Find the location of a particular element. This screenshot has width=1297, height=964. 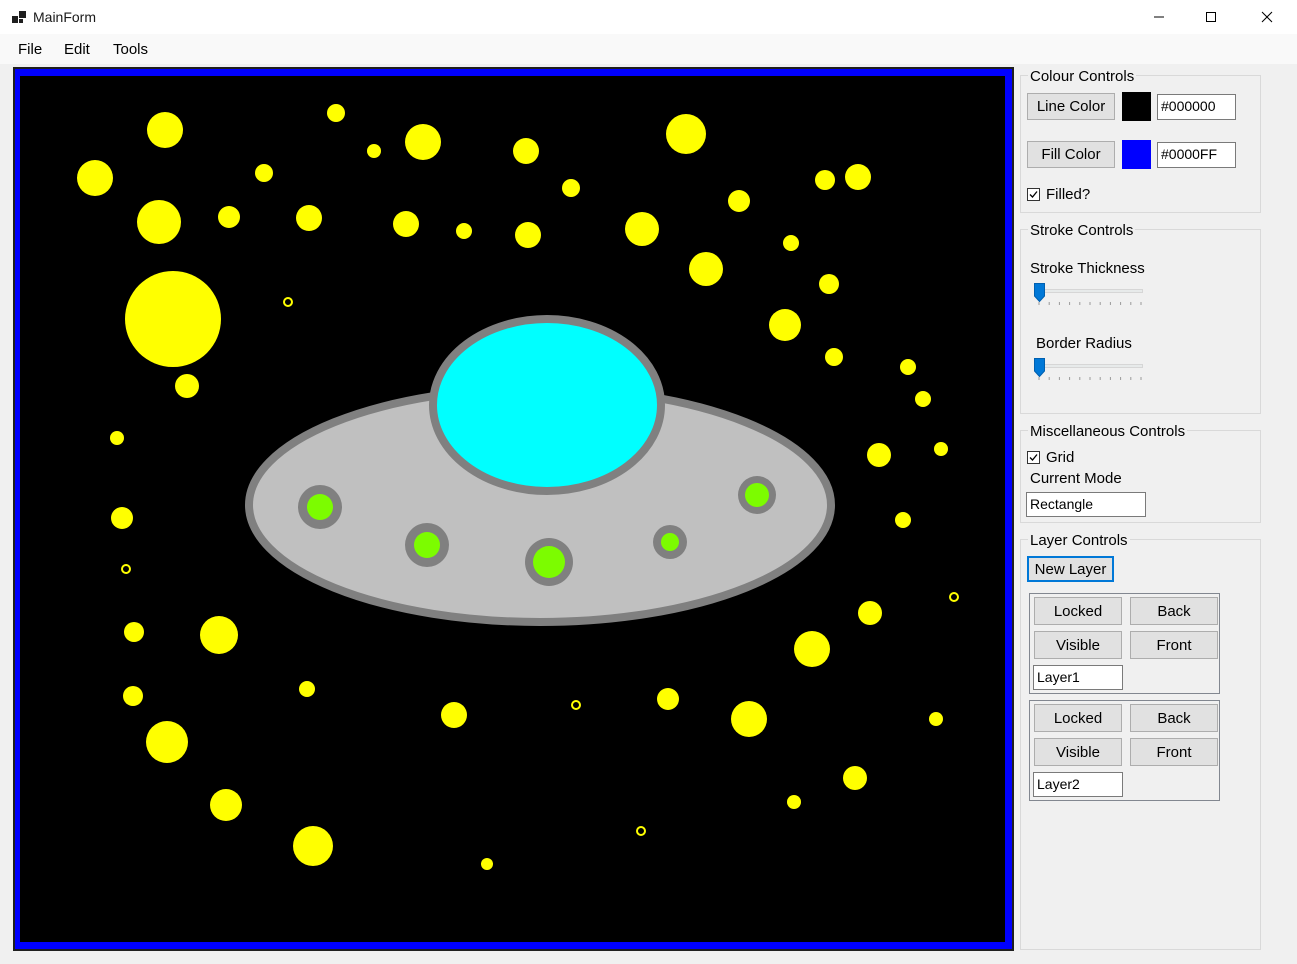

new-layer-button: New Layer is located at coordinates (1070, 569).